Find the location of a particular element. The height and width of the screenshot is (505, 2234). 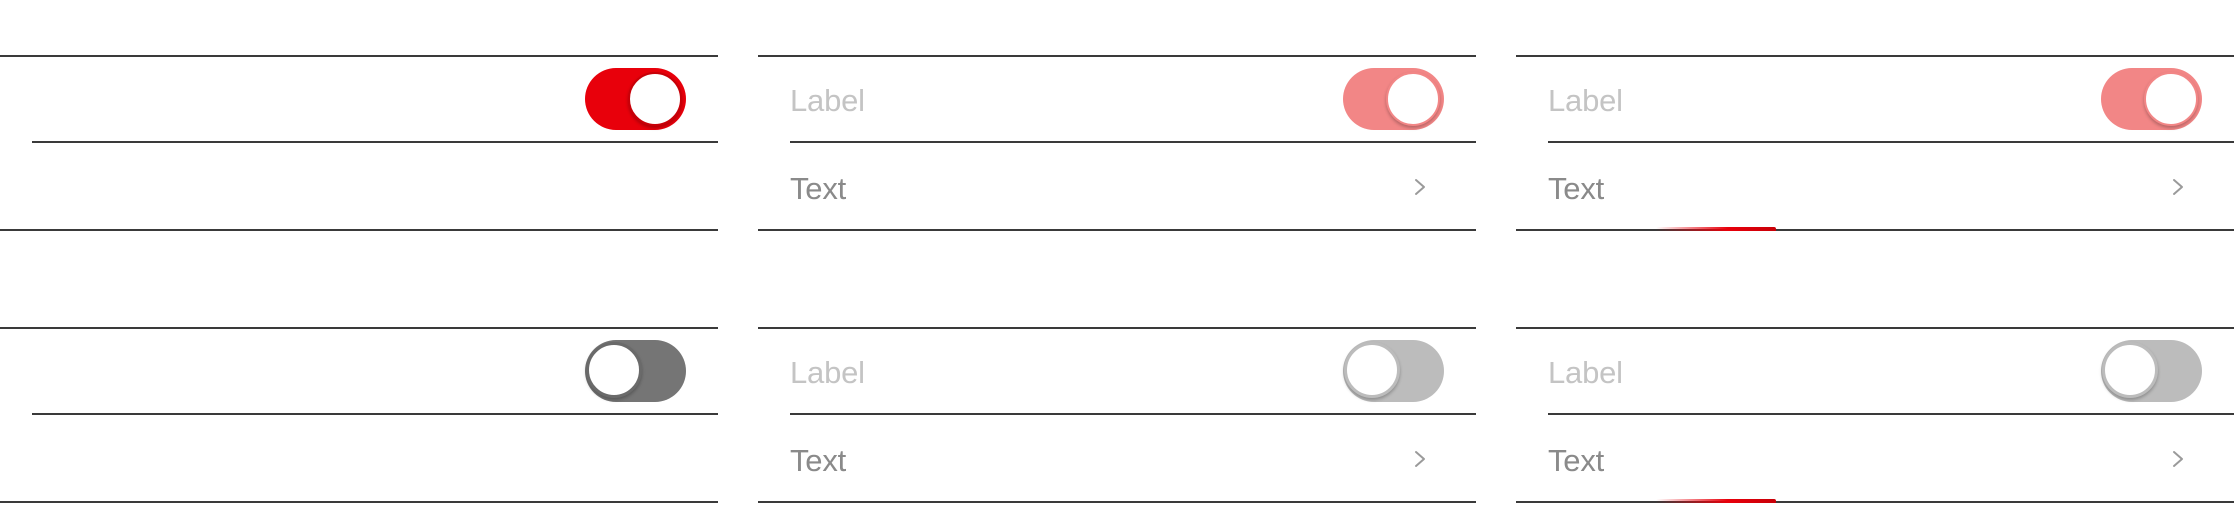

toggle-group-off-focus: Label Text is located at coordinates (1875, 415).